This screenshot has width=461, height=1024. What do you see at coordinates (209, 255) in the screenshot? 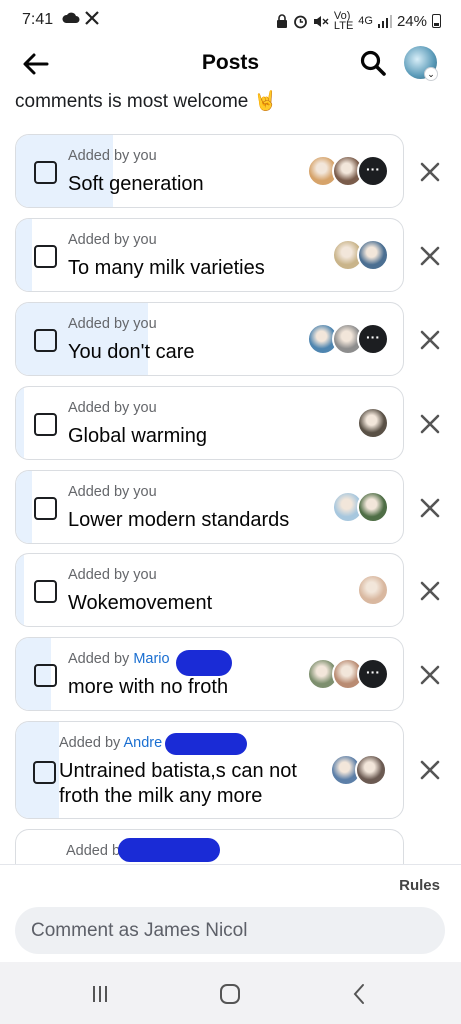
I see `poll-option: Added by you To many milk varieties` at bounding box center [209, 255].